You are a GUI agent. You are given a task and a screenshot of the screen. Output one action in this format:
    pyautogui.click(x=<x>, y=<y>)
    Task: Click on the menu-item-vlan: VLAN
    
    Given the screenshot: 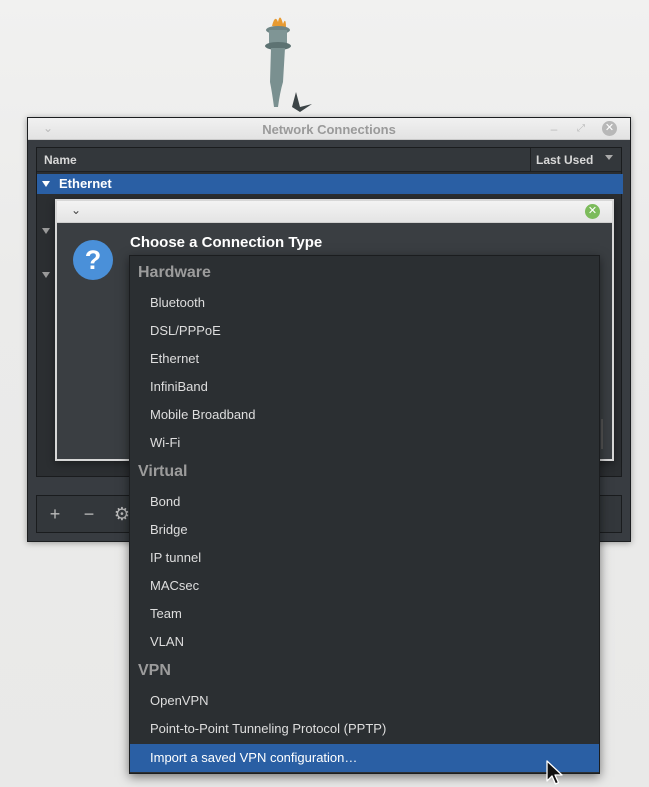 What is the action you would take?
    pyautogui.click(x=167, y=641)
    